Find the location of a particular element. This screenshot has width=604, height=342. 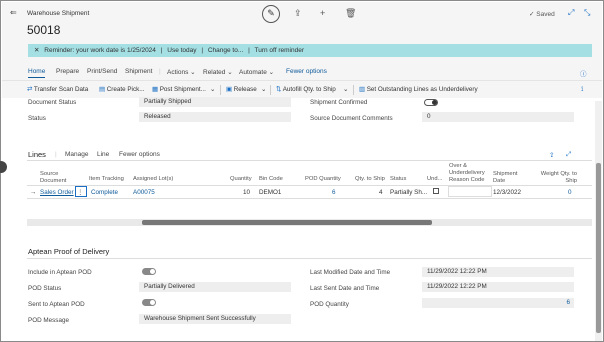

edge-handle is located at coordinates (3, 167).